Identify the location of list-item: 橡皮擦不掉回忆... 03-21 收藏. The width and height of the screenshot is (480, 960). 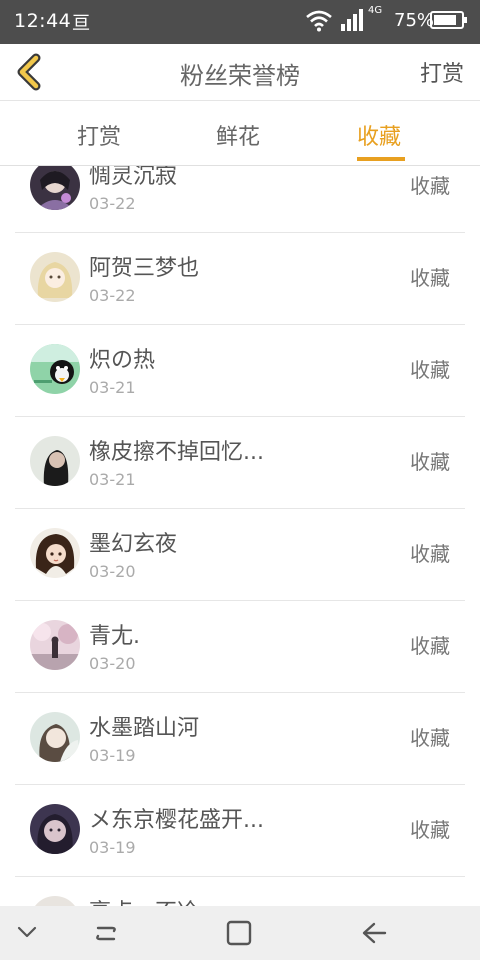
(240, 462).